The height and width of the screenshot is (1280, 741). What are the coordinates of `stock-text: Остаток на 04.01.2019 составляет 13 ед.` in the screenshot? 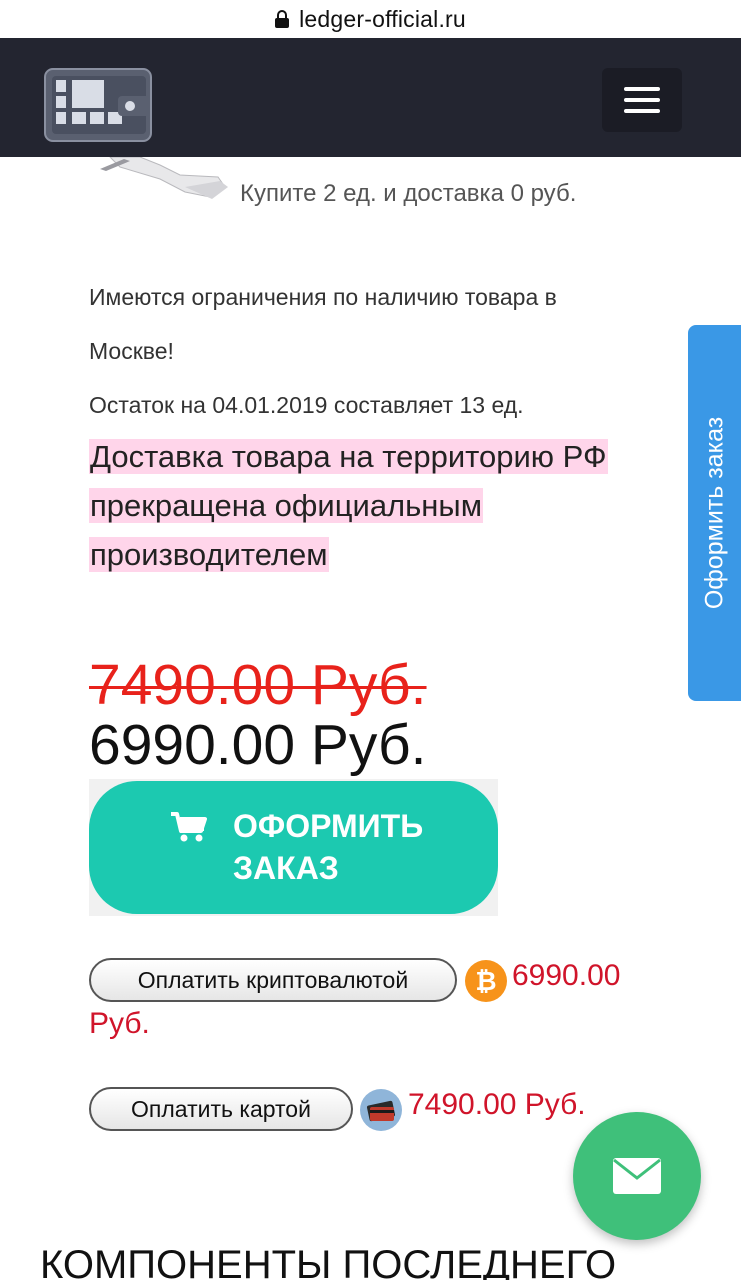 It's located at (306, 405).